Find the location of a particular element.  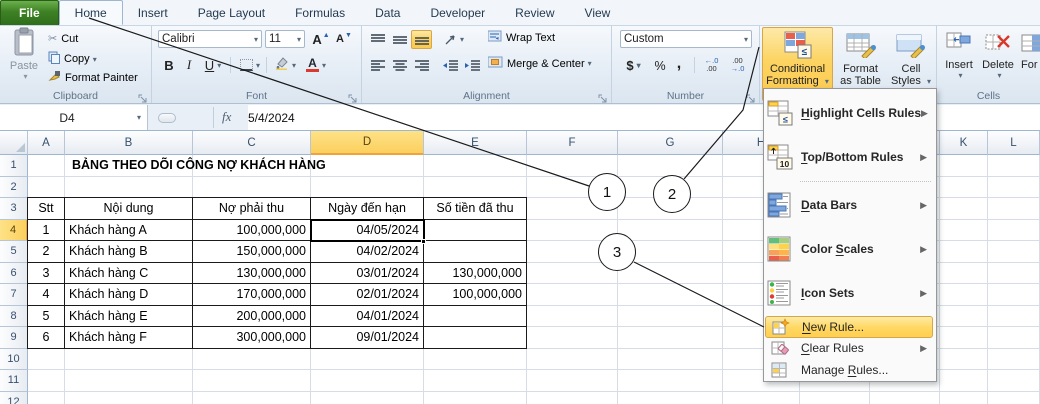

currency-format-button: $ ▾ is located at coordinates (633, 65).